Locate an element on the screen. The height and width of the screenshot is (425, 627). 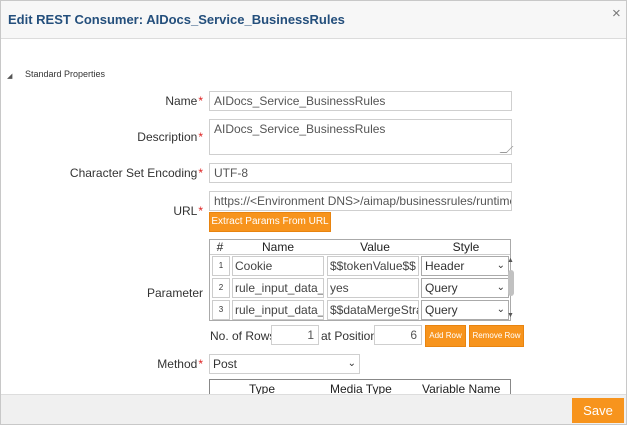
table-scrollbar: ▲ ▼ is located at coordinates (511, 288).